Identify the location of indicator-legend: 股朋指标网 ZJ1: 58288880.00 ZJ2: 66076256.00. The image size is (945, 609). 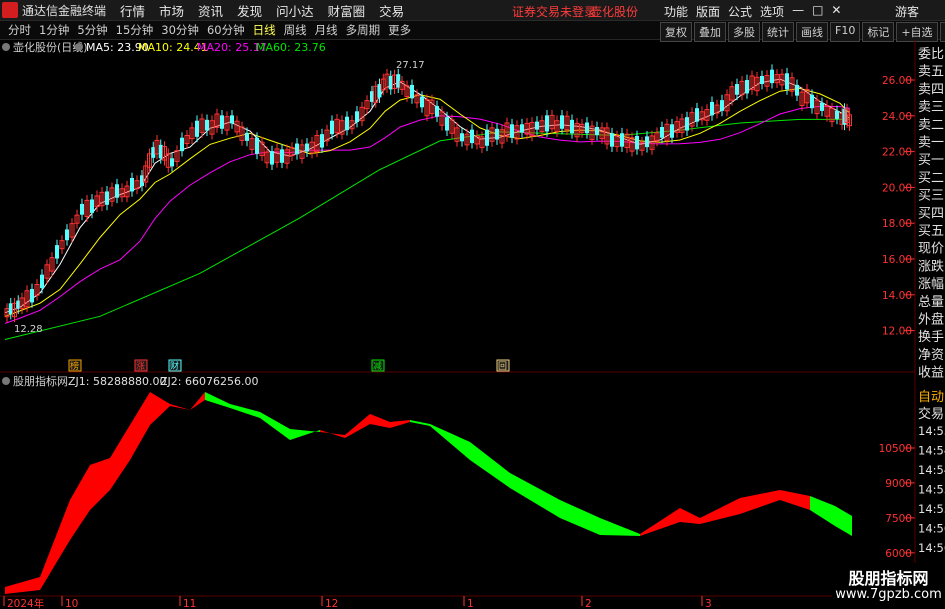
(130, 381).